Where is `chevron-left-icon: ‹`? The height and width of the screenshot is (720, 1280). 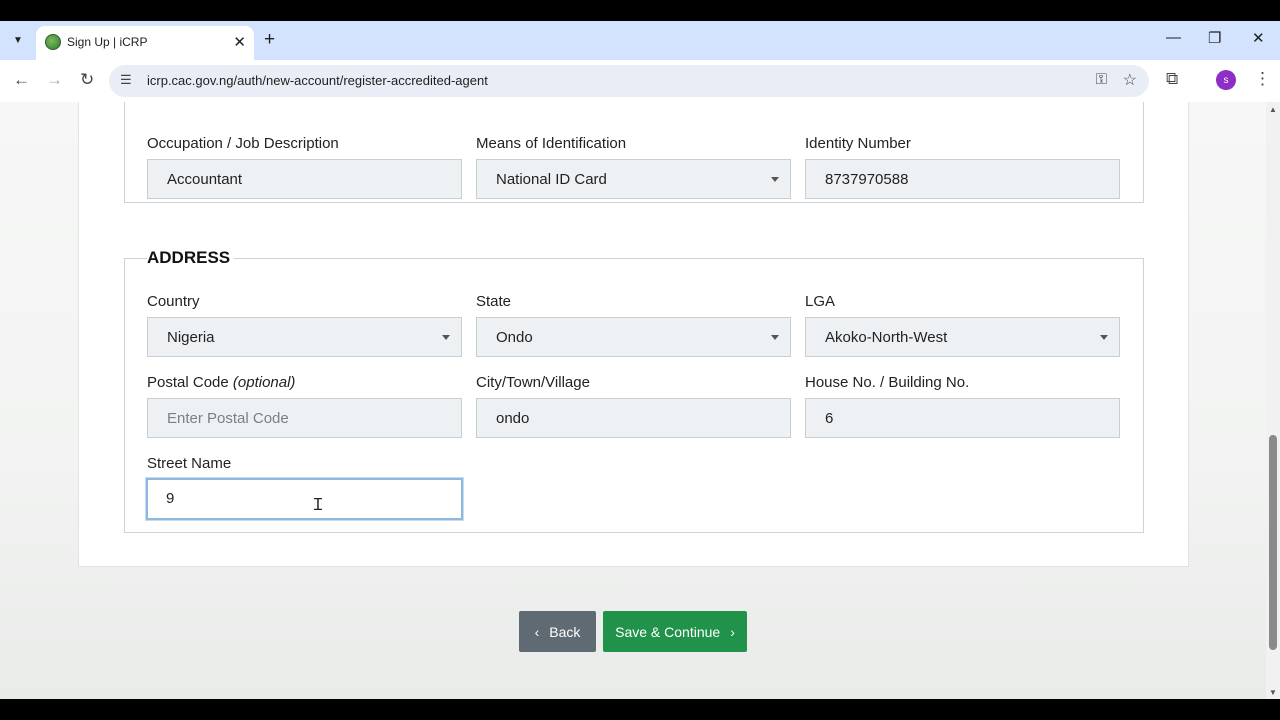 chevron-left-icon: ‹ is located at coordinates (537, 631).